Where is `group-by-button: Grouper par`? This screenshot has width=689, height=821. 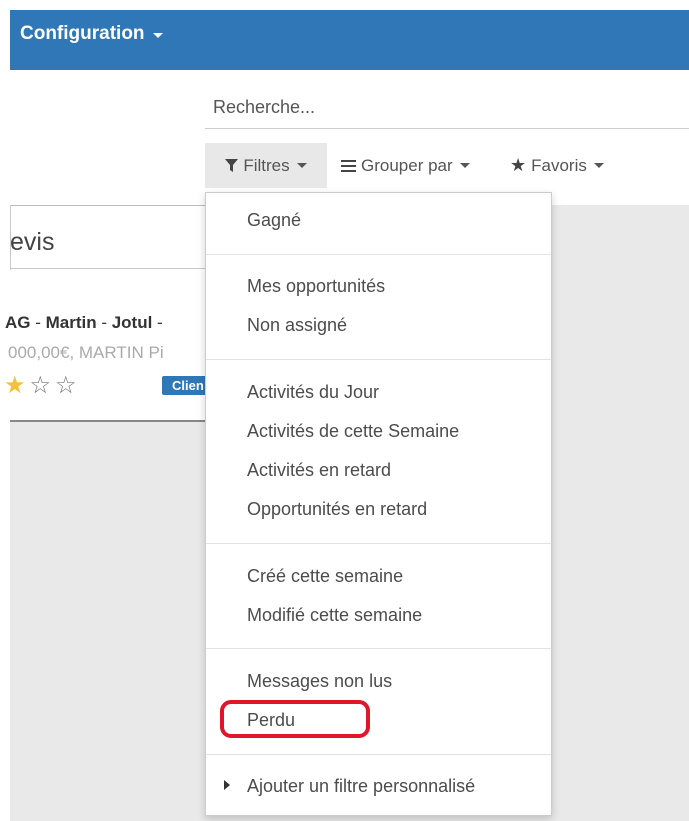
group-by-button: Grouper par is located at coordinates (405, 165).